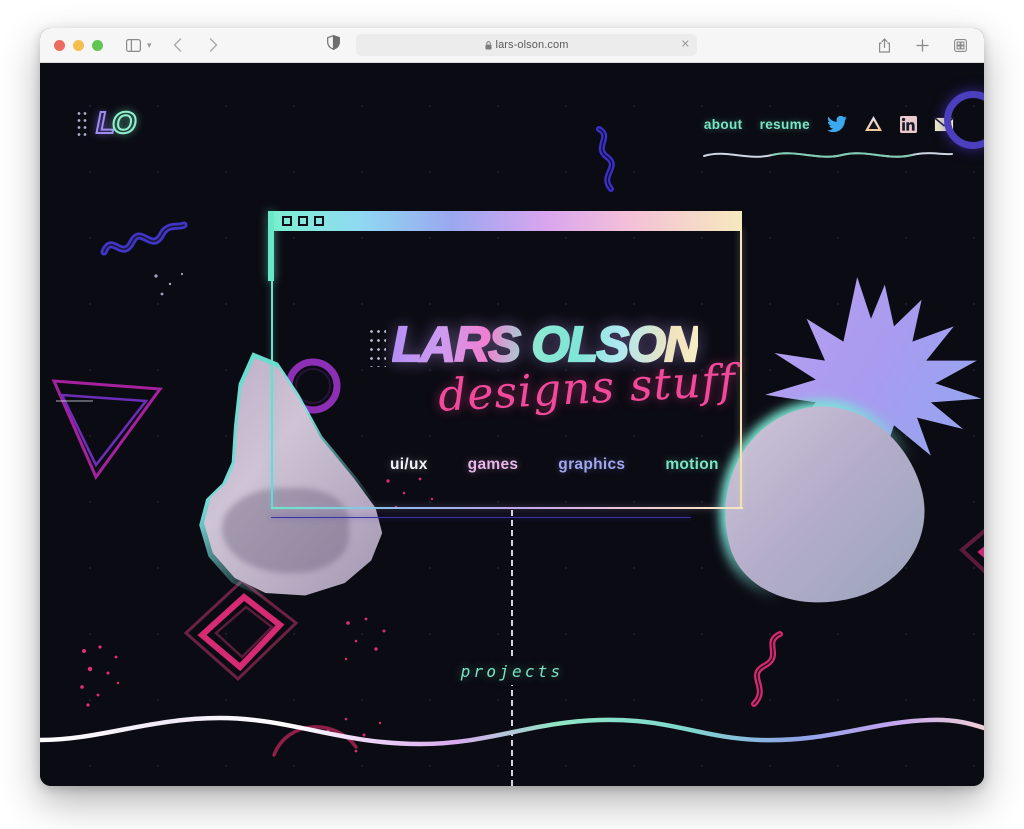 Image resolution: width=1024 pixels, height=829 pixels. I want to click on maximize-window-button, so click(97, 45).